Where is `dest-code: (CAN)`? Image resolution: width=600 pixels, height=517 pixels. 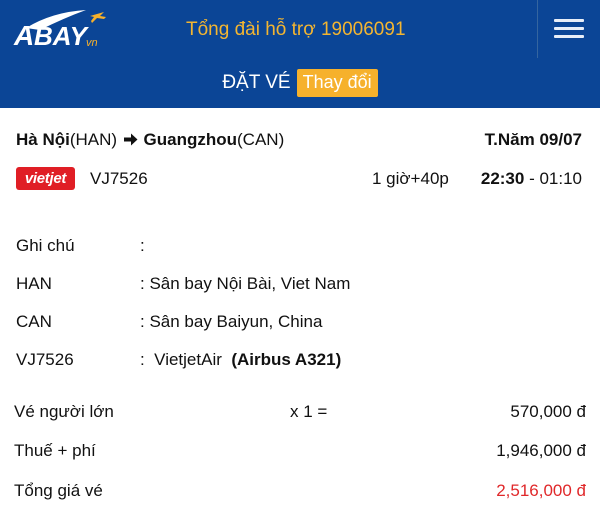 dest-code: (CAN) is located at coordinates (261, 139).